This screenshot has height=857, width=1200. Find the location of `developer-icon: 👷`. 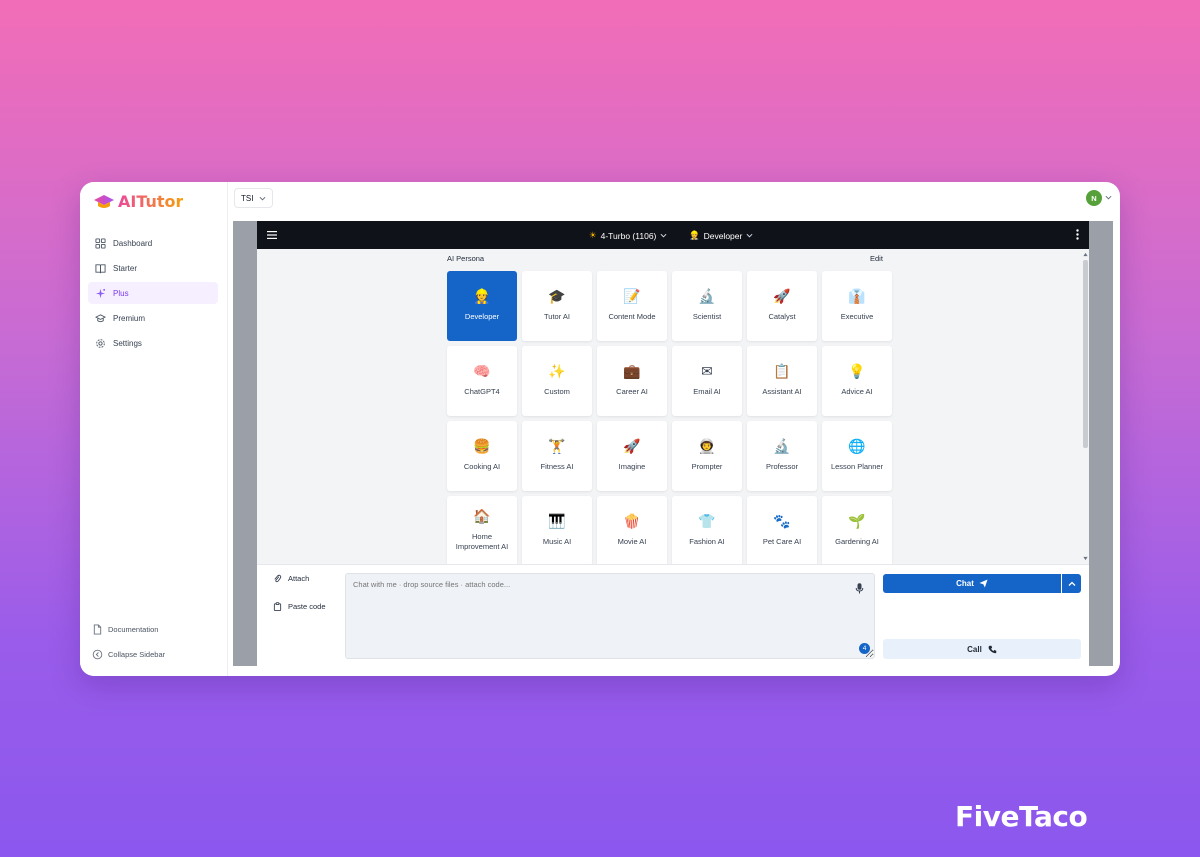

developer-icon: 👷 is located at coordinates (694, 235).